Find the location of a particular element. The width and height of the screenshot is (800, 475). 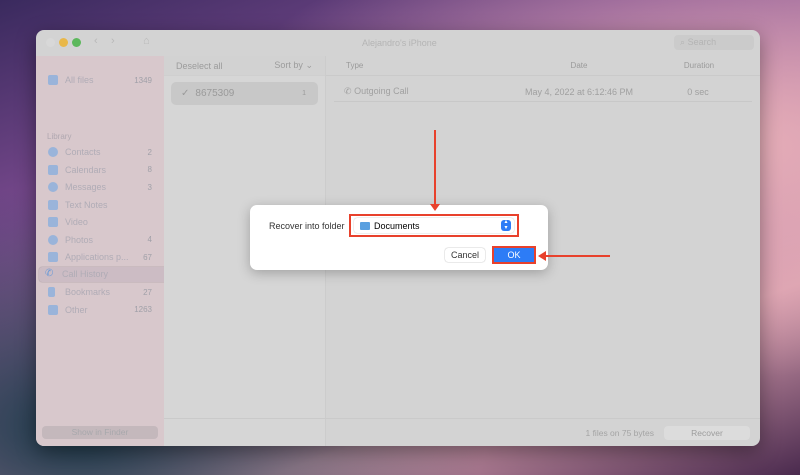

search-input: ⌕ Search is located at coordinates (714, 42).